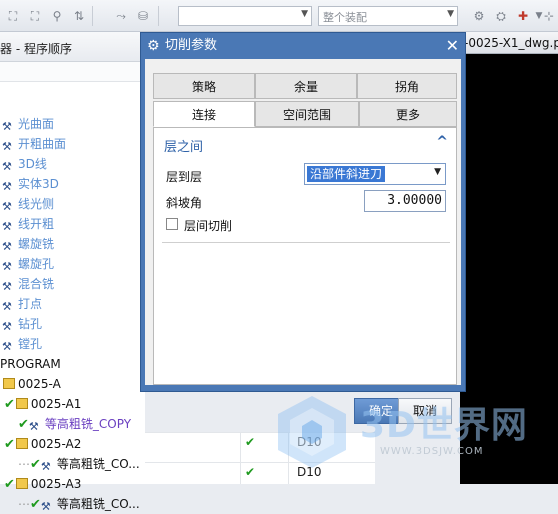  What do you see at coordinates (304, 14) in the screenshot?
I see `chevron-down-icon: ▼` at bounding box center [304, 14].